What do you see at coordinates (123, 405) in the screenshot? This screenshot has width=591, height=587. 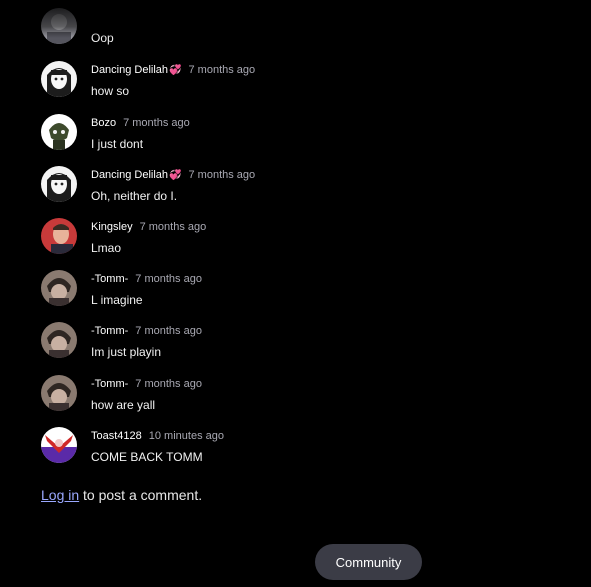 I see `comment-text: how are yall` at bounding box center [123, 405].